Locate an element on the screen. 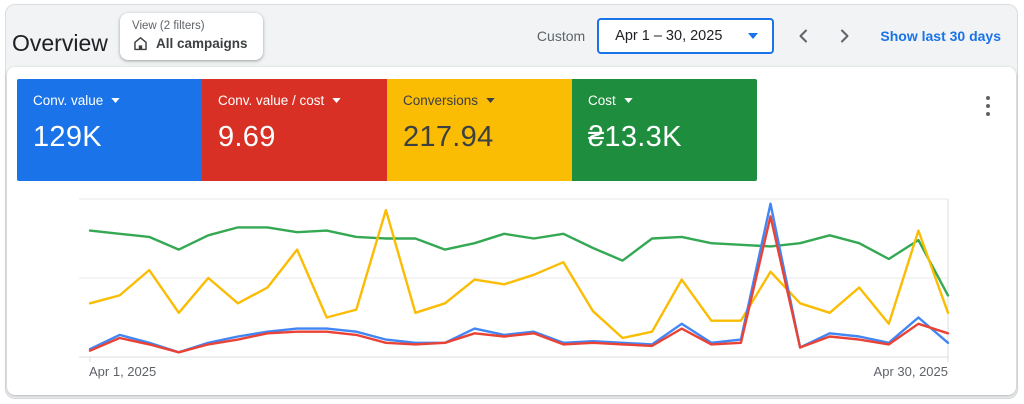  x-axis-label-end: Apr 30, 2025 is located at coordinates (911, 371).